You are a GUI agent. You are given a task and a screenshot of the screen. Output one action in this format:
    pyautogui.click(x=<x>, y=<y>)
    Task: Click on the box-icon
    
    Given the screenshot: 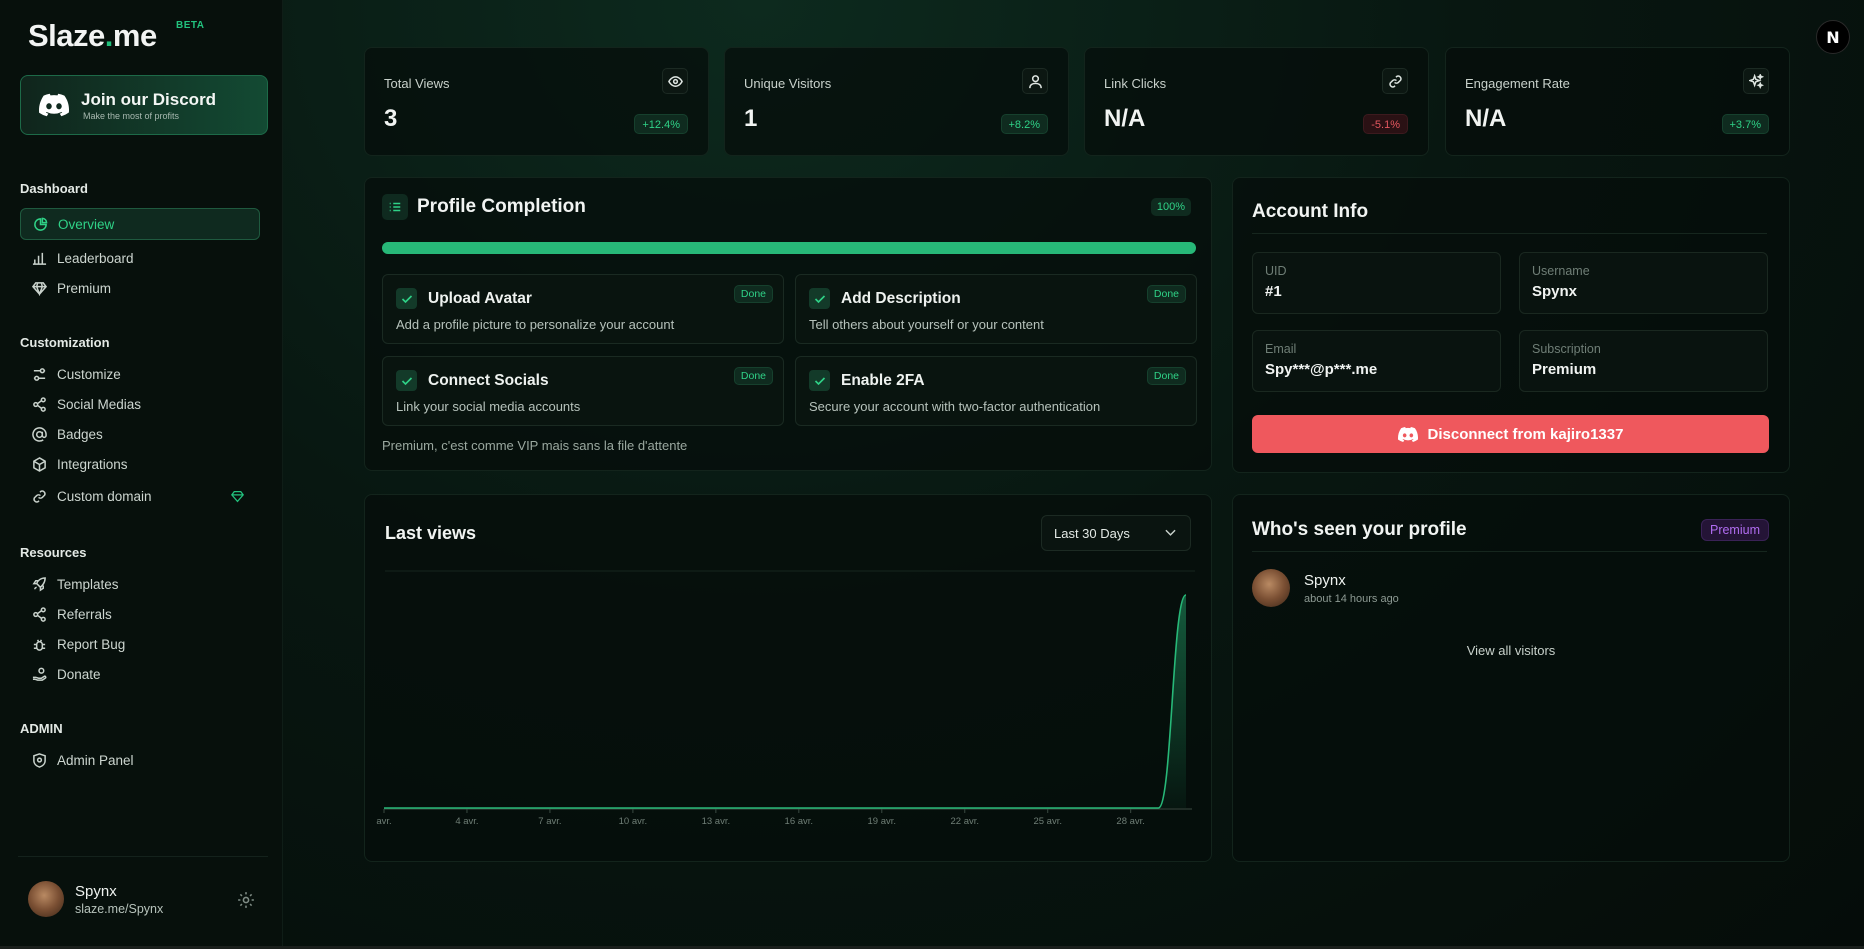 What is the action you would take?
    pyautogui.click(x=39, y=464)
    